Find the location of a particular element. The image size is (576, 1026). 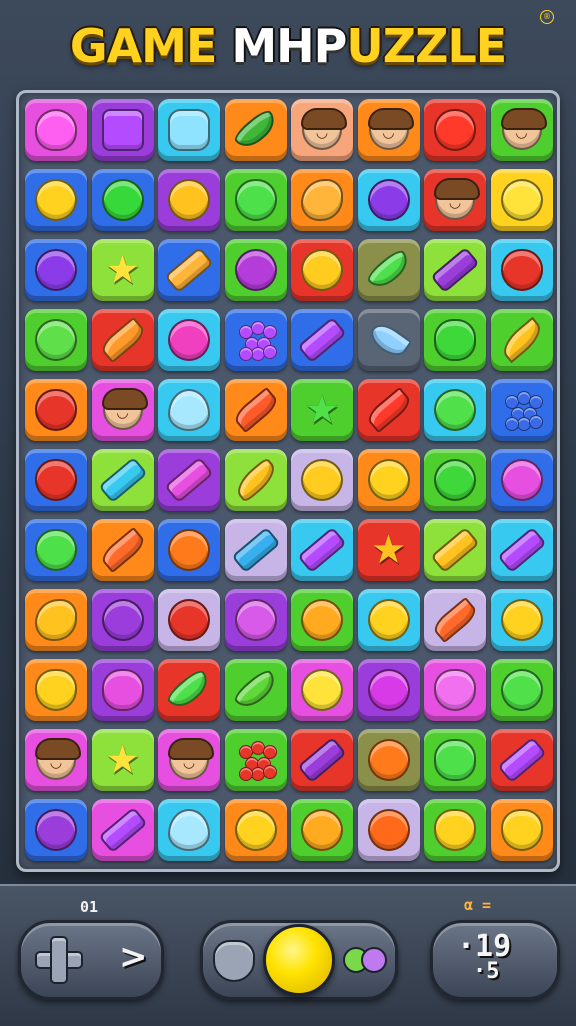

tile-r10-c5 is located at coordinates (322, 760).